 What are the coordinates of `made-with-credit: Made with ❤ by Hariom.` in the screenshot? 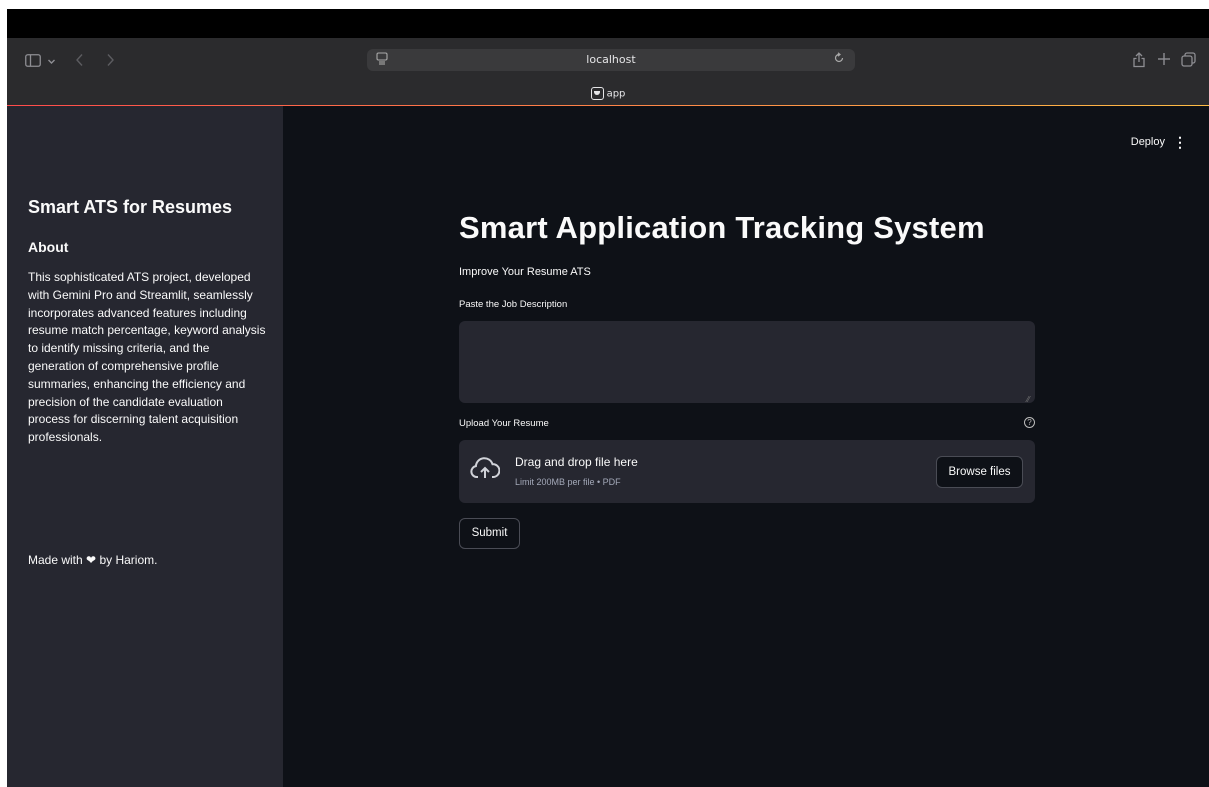 It's located at (92, 560).